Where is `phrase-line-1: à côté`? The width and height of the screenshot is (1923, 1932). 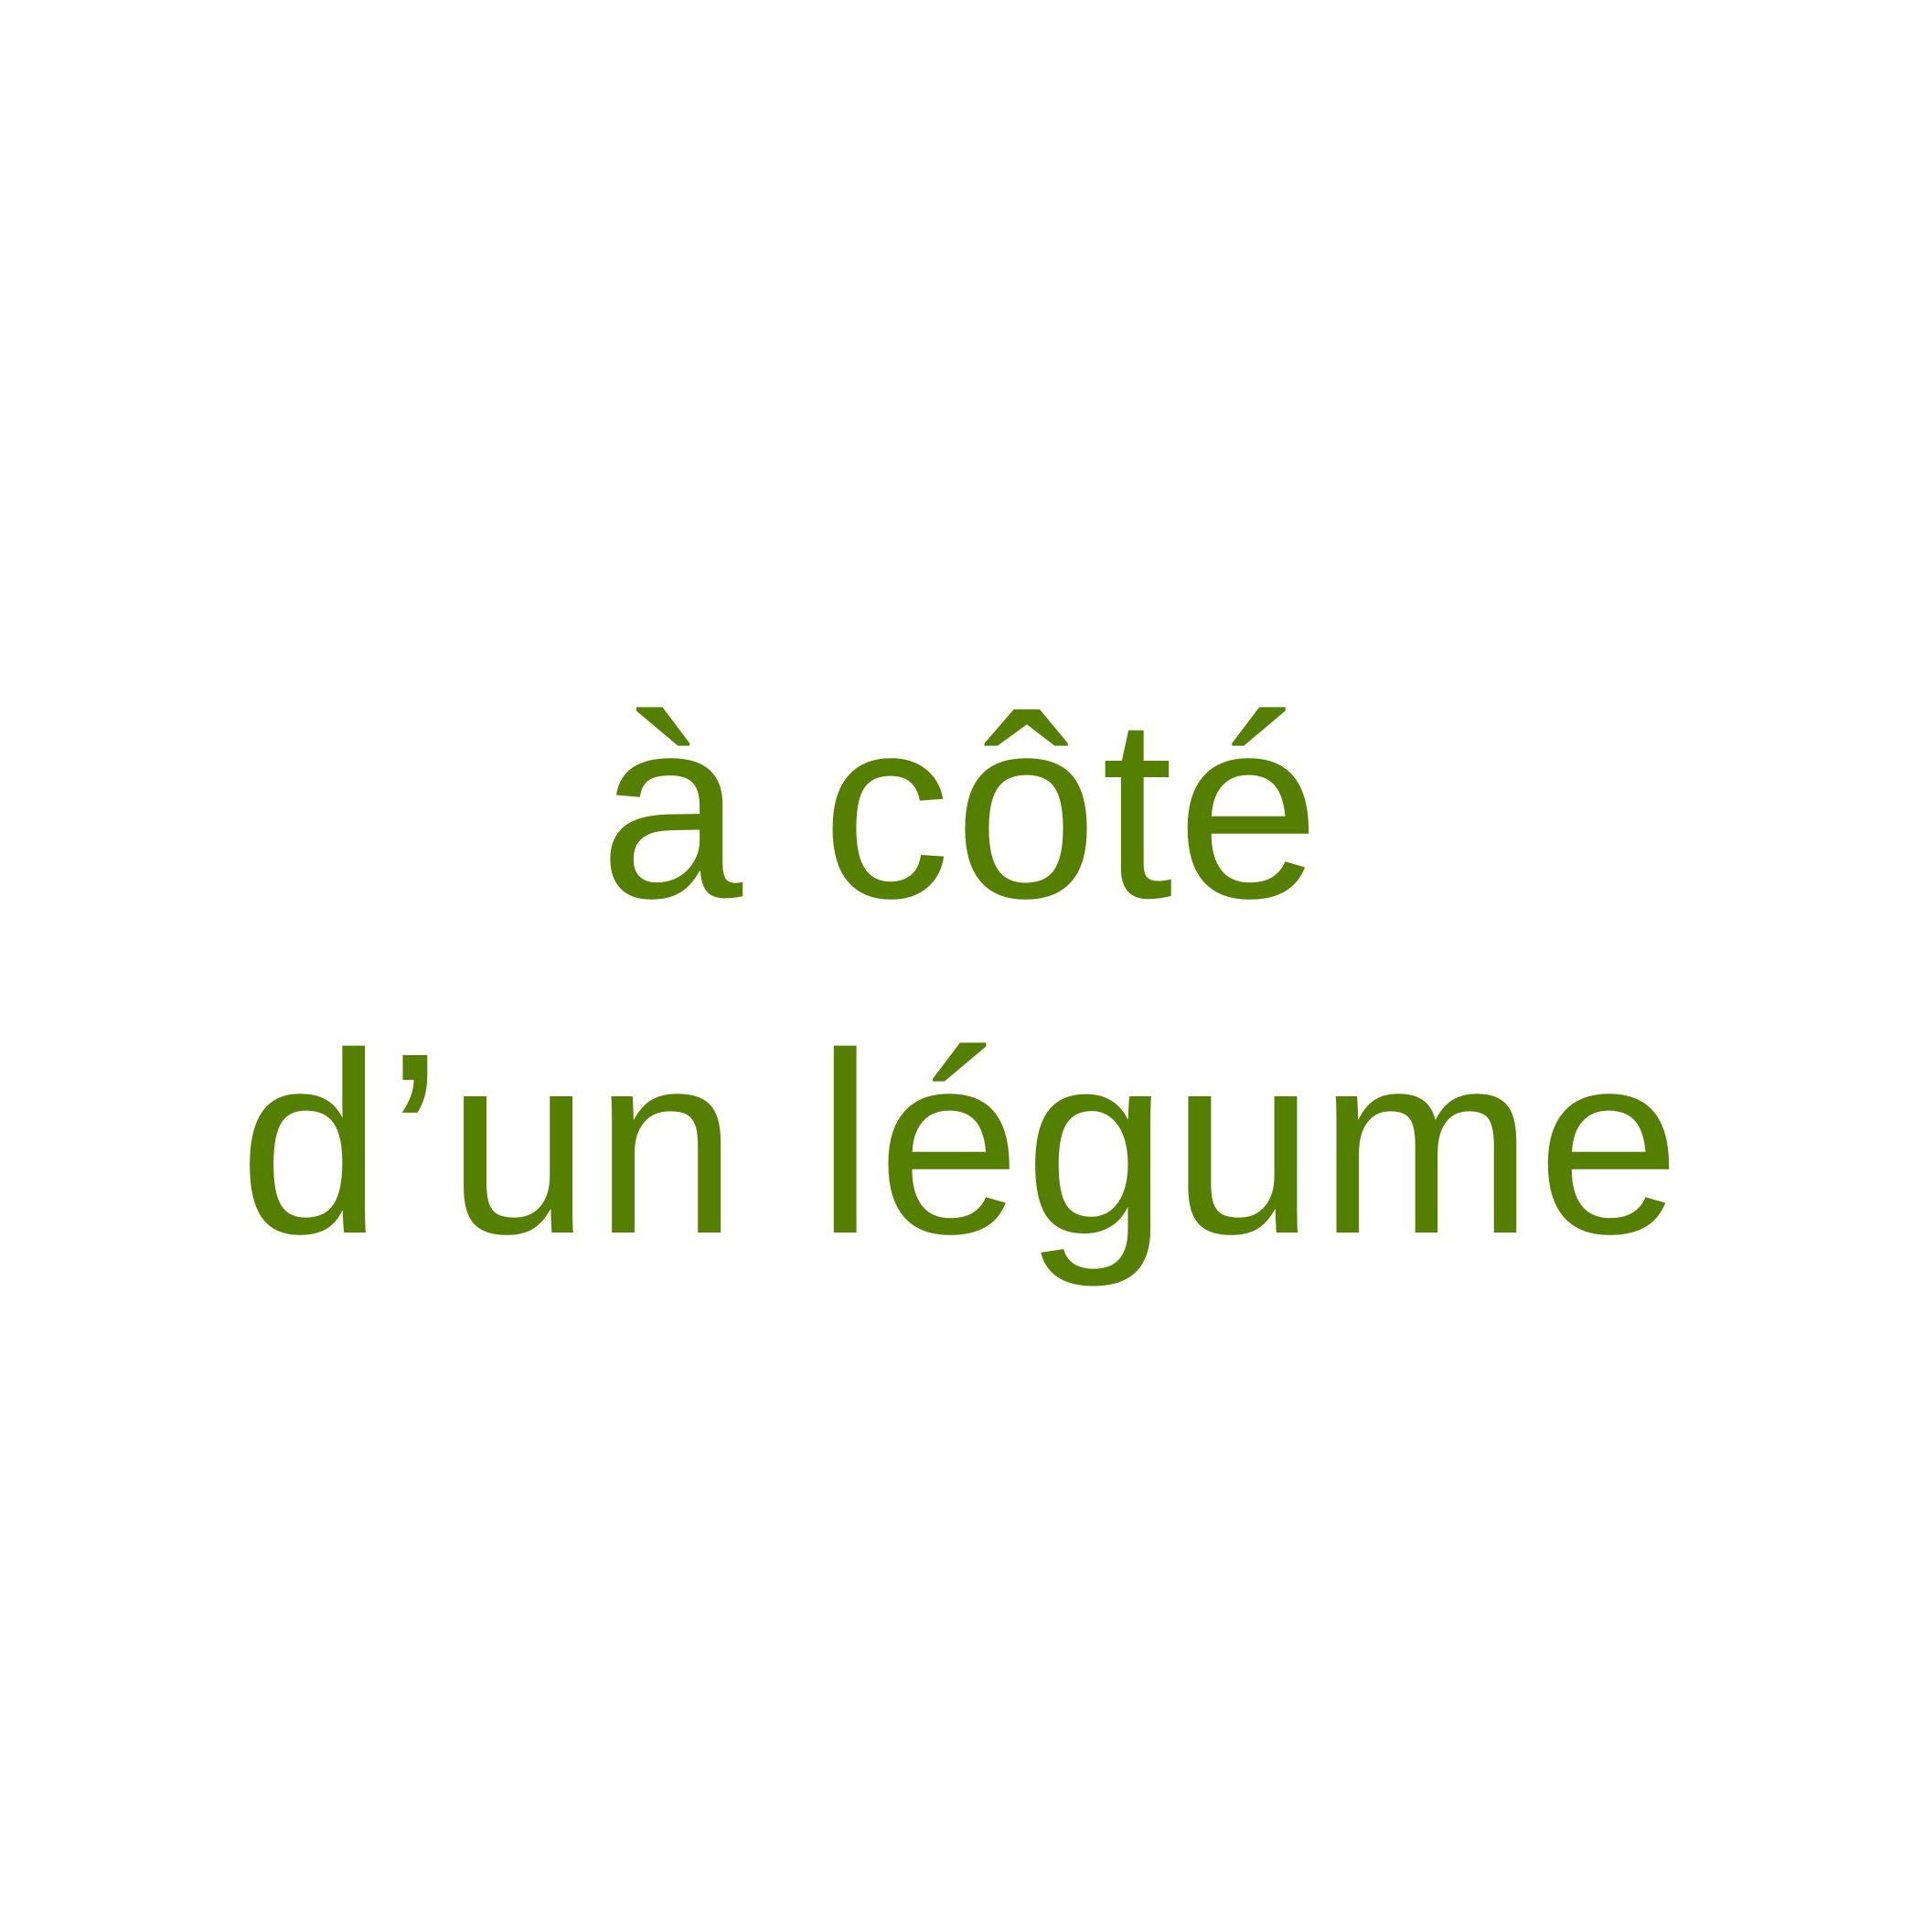
phrase-line-1: à côté is located at coordinates (961, 808).